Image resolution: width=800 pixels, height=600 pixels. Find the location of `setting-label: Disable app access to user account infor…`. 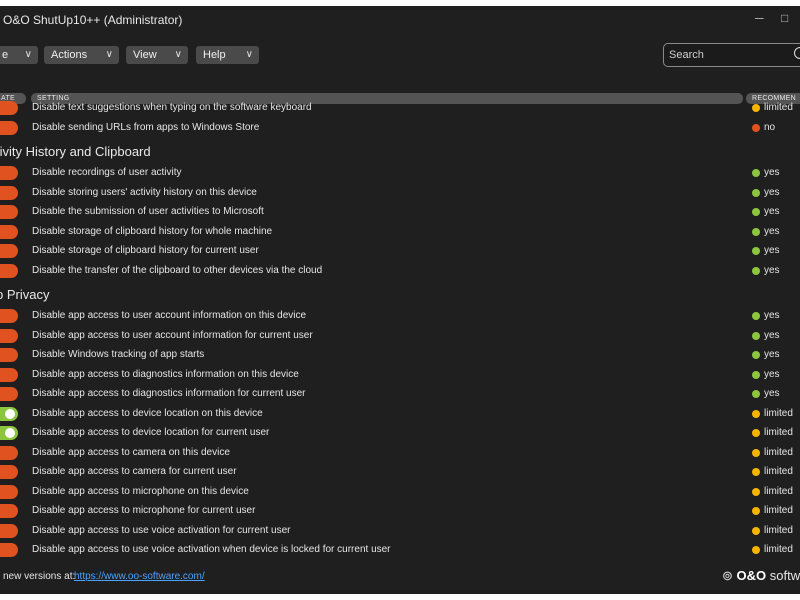

setting-label: Disable app access to user account infor… is located at coordinates (169, 315).